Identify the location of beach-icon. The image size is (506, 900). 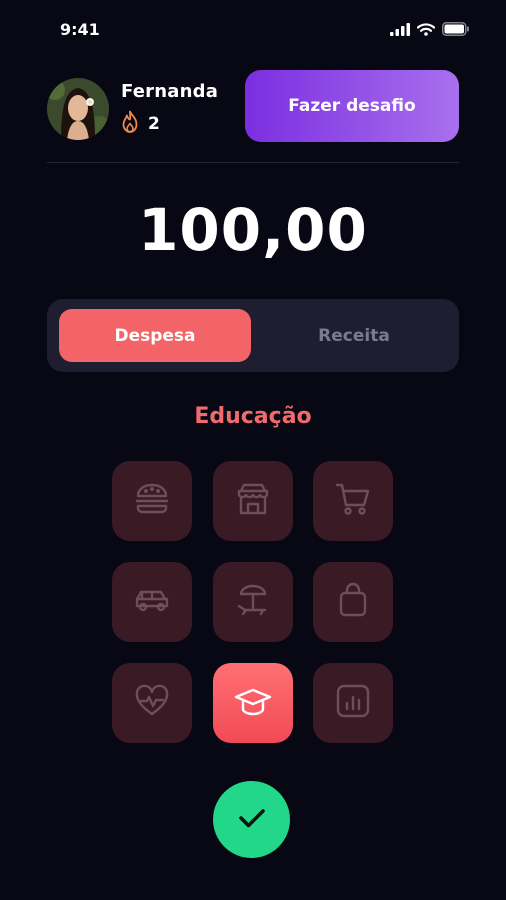
(253, 602).